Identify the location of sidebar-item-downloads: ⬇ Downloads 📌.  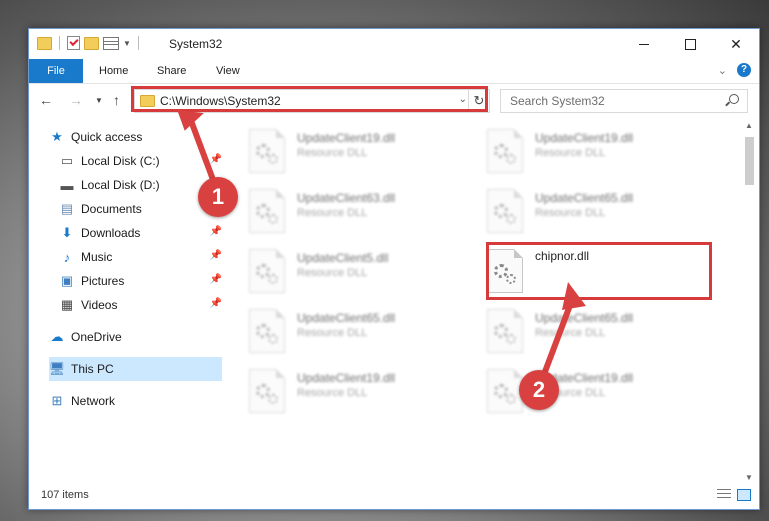
(140, 233).